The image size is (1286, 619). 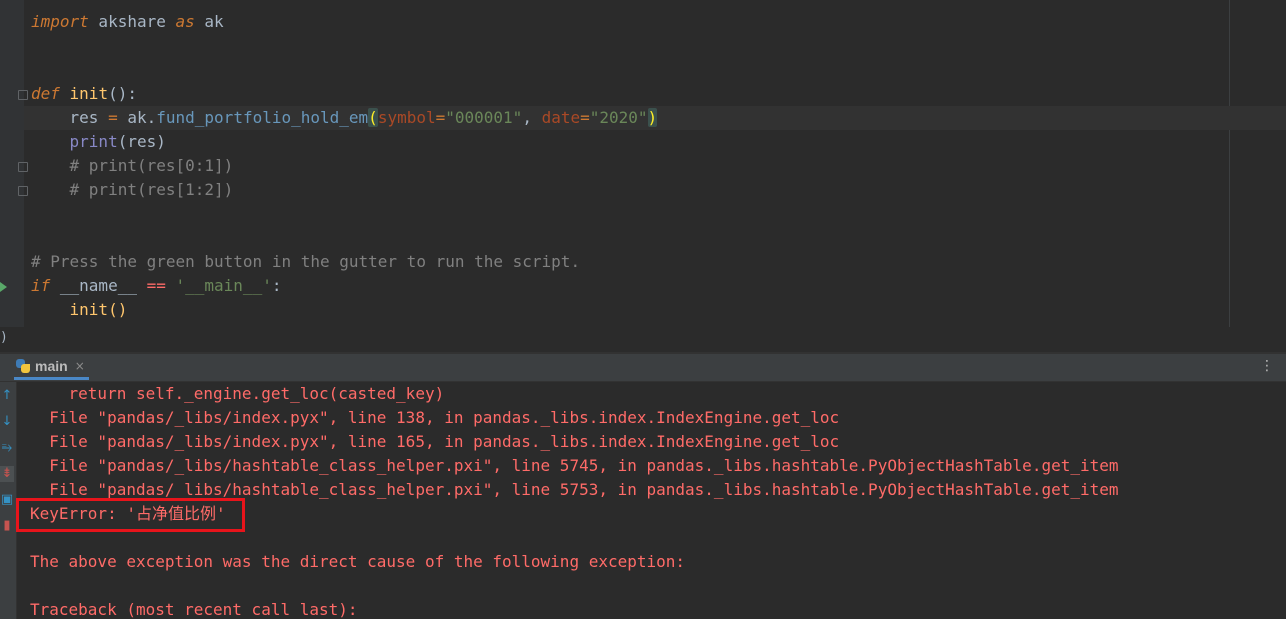 I want to click on function-call: init(), so click(x=79, y=309).